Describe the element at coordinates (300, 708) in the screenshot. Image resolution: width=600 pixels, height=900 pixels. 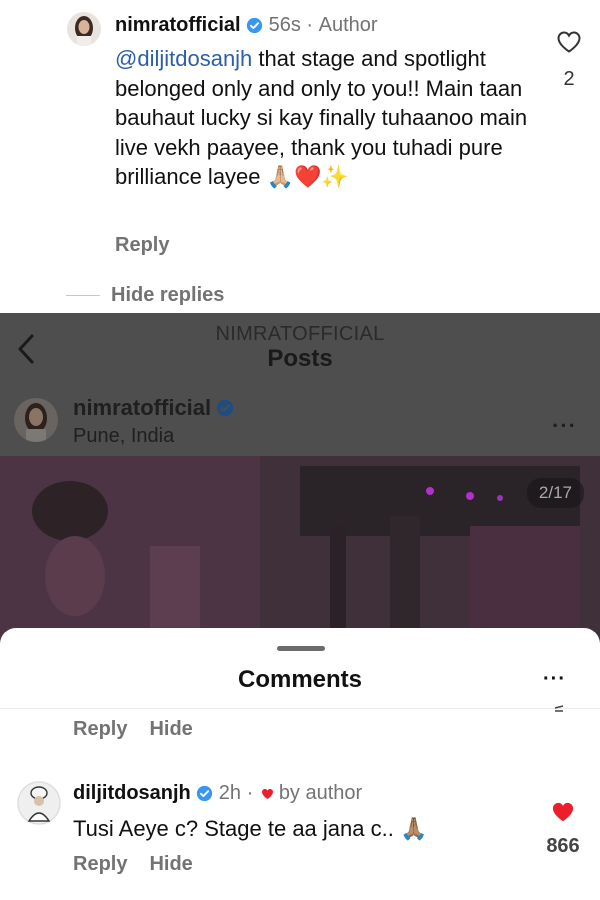
I see `sheet-divider` at that location.